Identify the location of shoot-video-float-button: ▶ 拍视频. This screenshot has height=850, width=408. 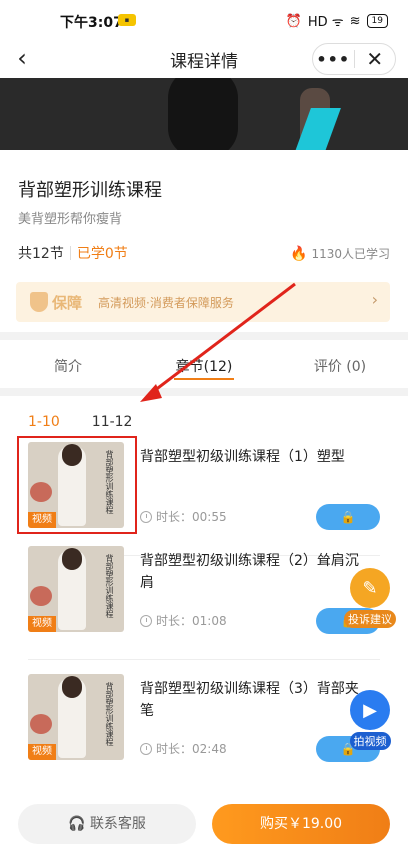
(370, 720).